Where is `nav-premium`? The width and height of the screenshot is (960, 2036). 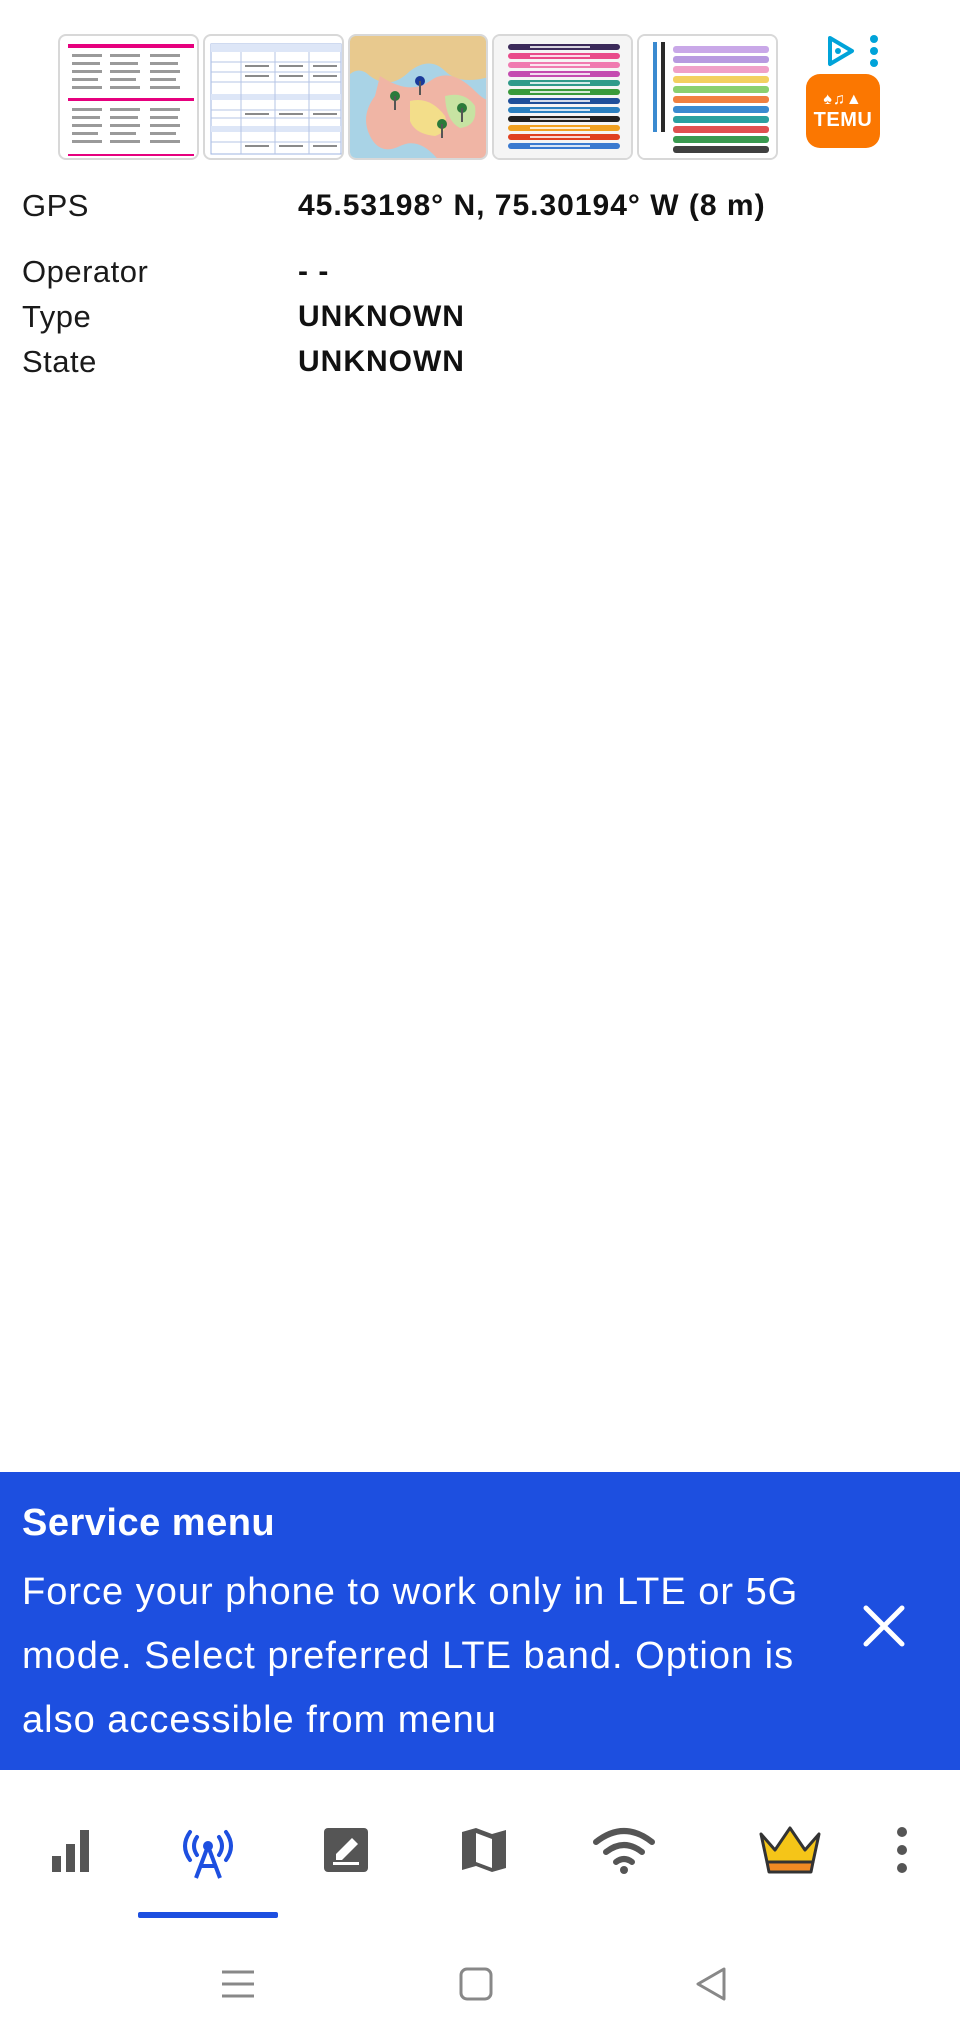 nav-premium is located at coordinates (790, 1850).